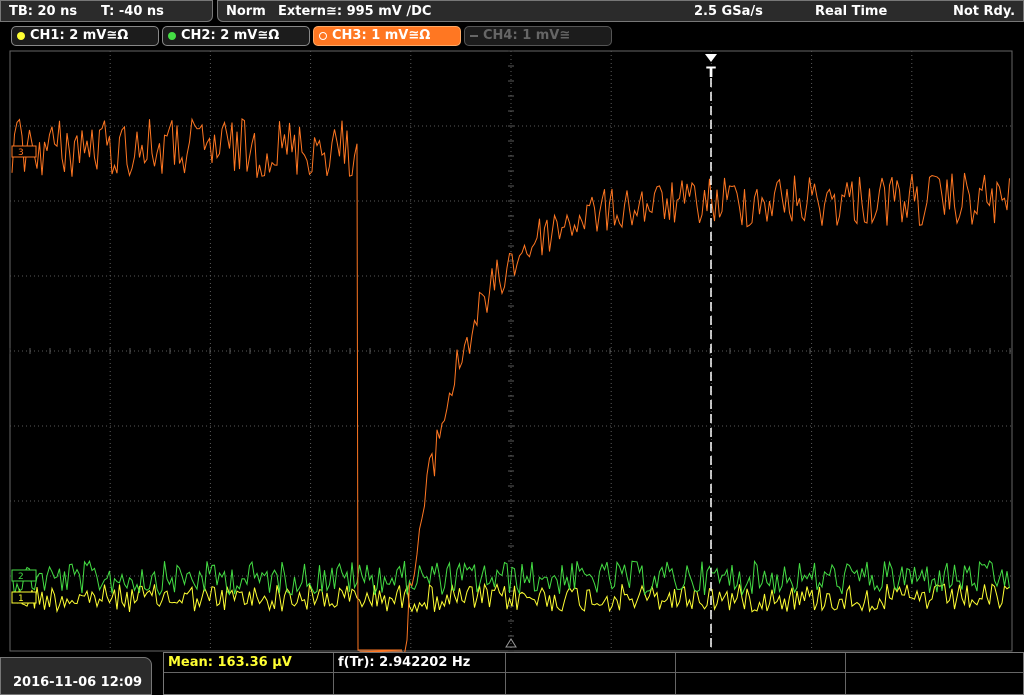 The image size is (1024, 695). What do you see at coordinates (230, 35) in the screenshot?
I see `ch2-label: CH2: 2 mV≅Ω` at bounding box center [230, 35].